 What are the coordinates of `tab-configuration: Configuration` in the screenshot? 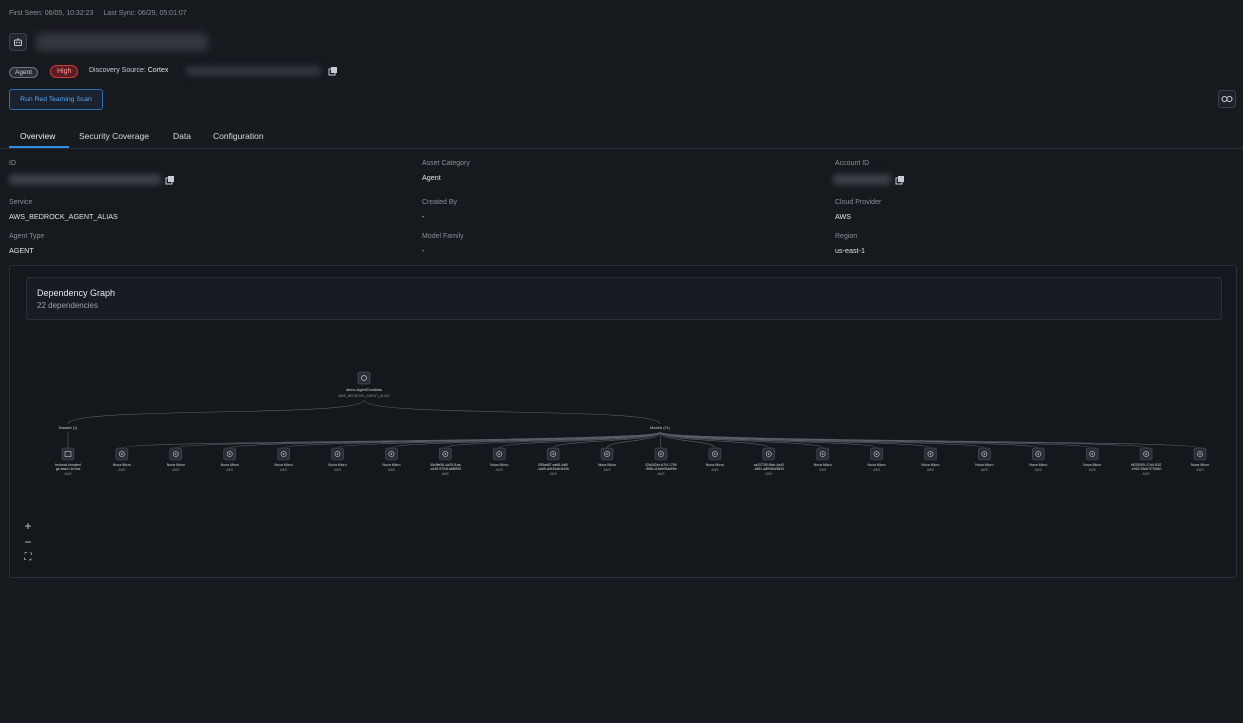 It's located at (238, 136).